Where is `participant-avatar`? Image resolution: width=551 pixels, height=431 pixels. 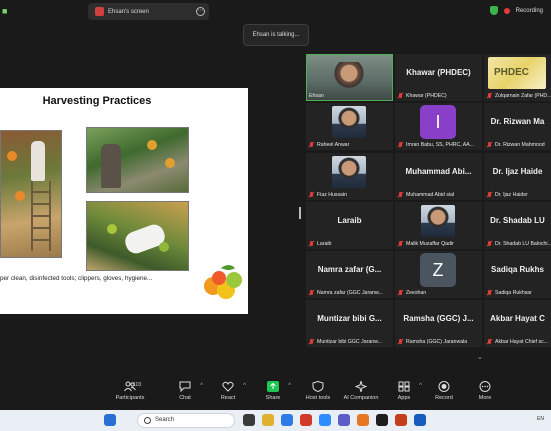
participant-avatar is located at coordinates (349, 172).